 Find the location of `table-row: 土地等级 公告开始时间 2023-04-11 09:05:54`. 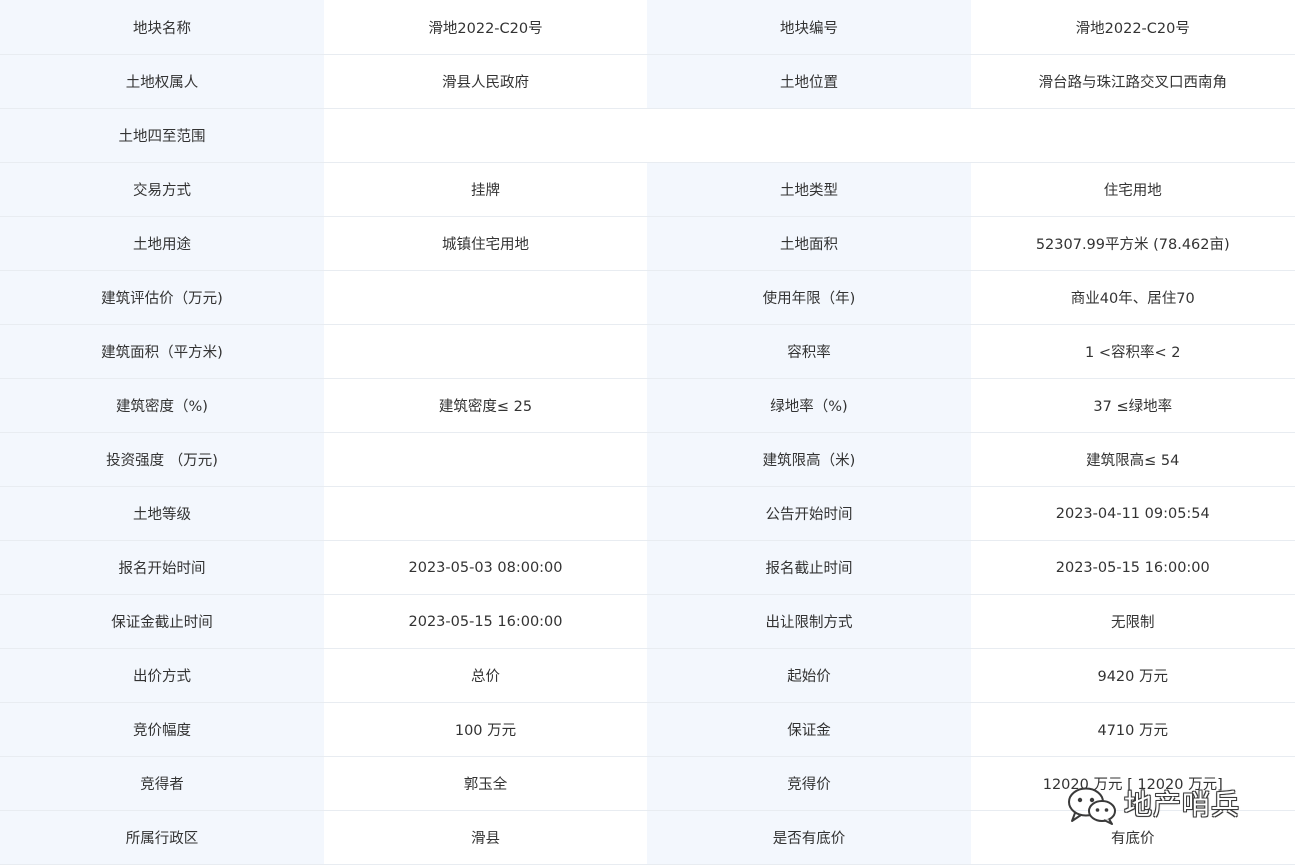

table-row: 土地等级 公告开始时间 2023-04-11 09:05:54 is located at coordinates (647, 513).